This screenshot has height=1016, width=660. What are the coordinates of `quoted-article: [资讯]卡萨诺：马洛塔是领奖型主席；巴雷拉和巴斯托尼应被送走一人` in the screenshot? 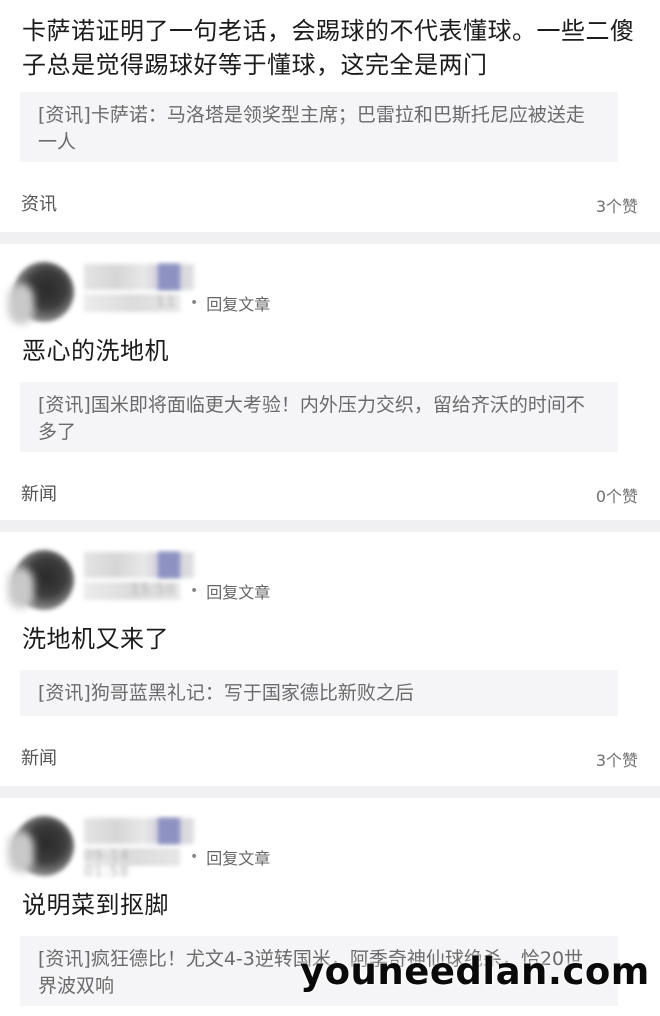 It's located at (319, 127).